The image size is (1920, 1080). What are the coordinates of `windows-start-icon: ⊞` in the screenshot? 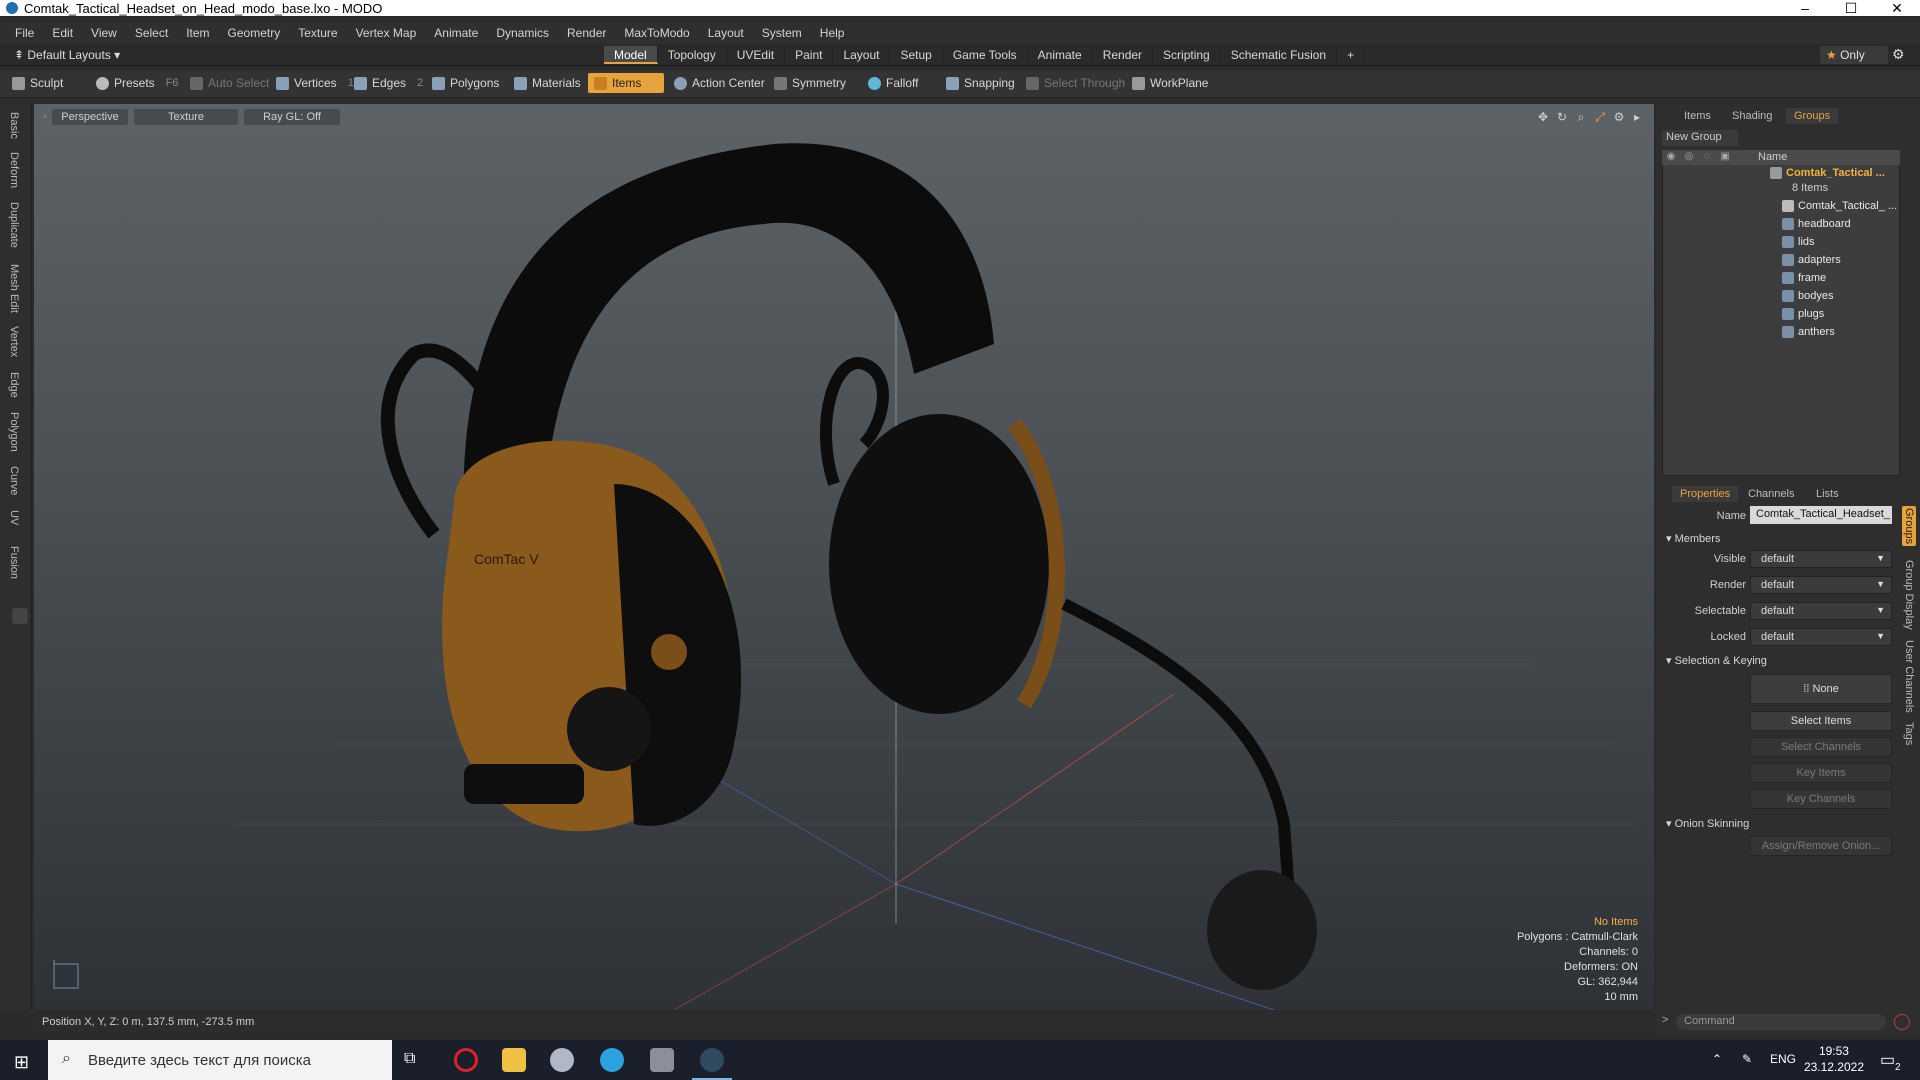 It's located at (21, 1062).